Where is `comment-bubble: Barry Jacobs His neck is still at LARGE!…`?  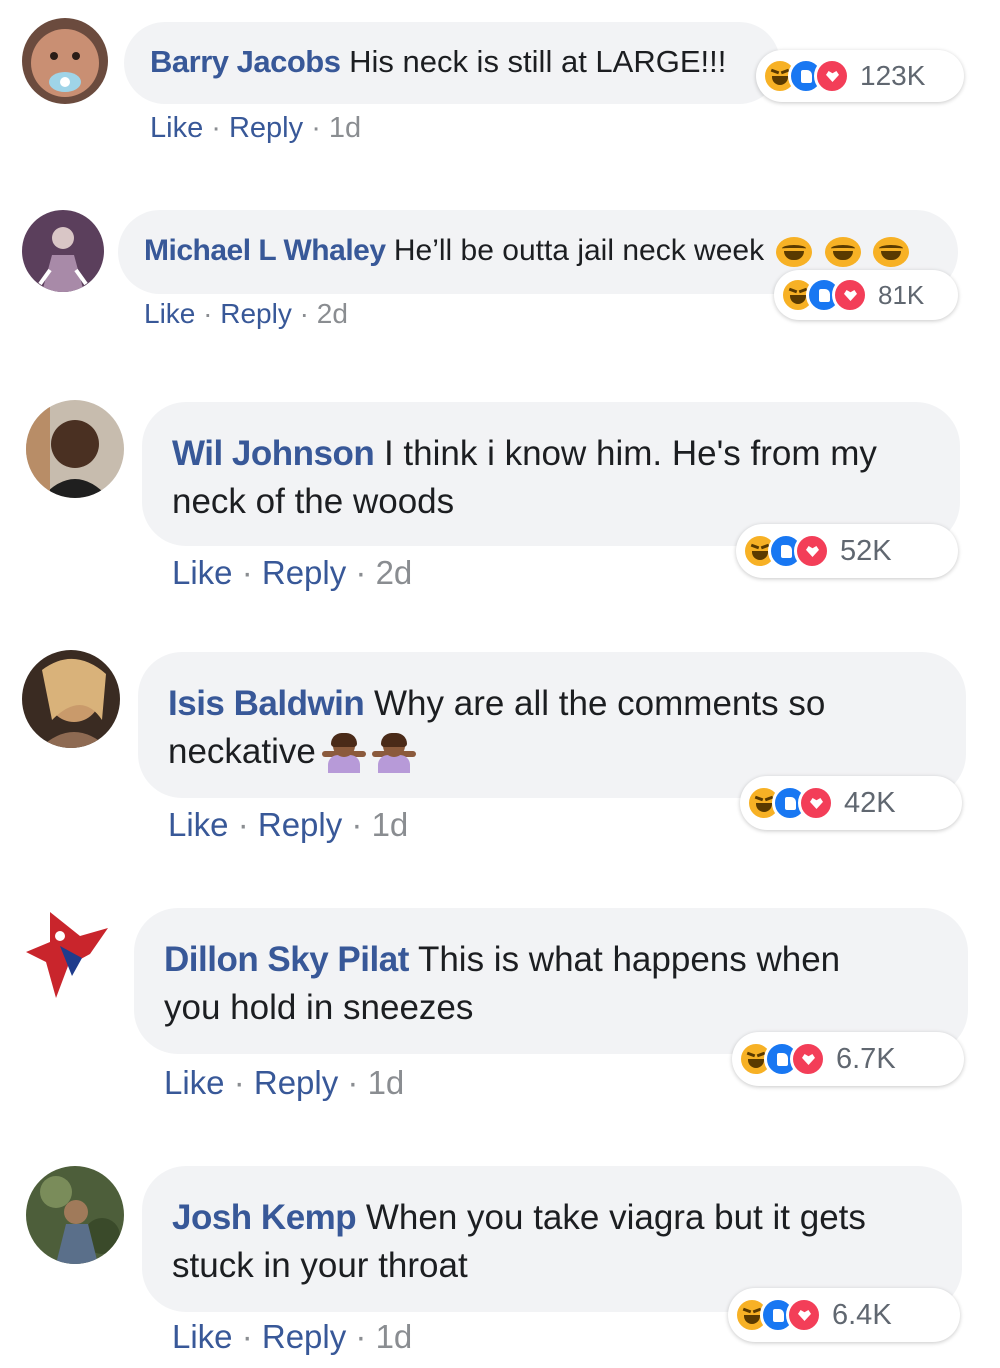 comment-bubble: Barry Jacobs His neck is still at LARGE!… is located at coordinates (452, 63).